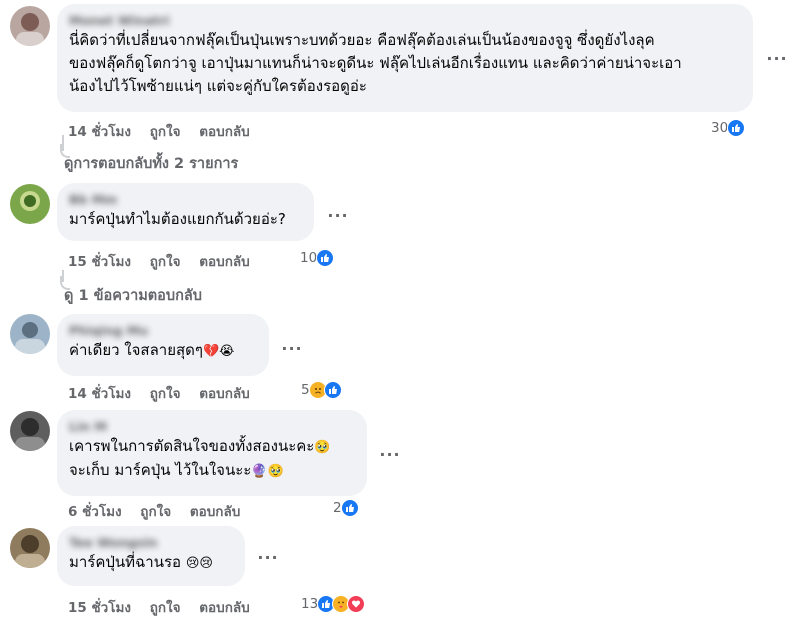 The image size is (800, 622). Describe the element at coordinates (136, 350) in the screenshot. I see `comment-text-body: ค่าเดียว ใจสลายสุดๆ` at that location.